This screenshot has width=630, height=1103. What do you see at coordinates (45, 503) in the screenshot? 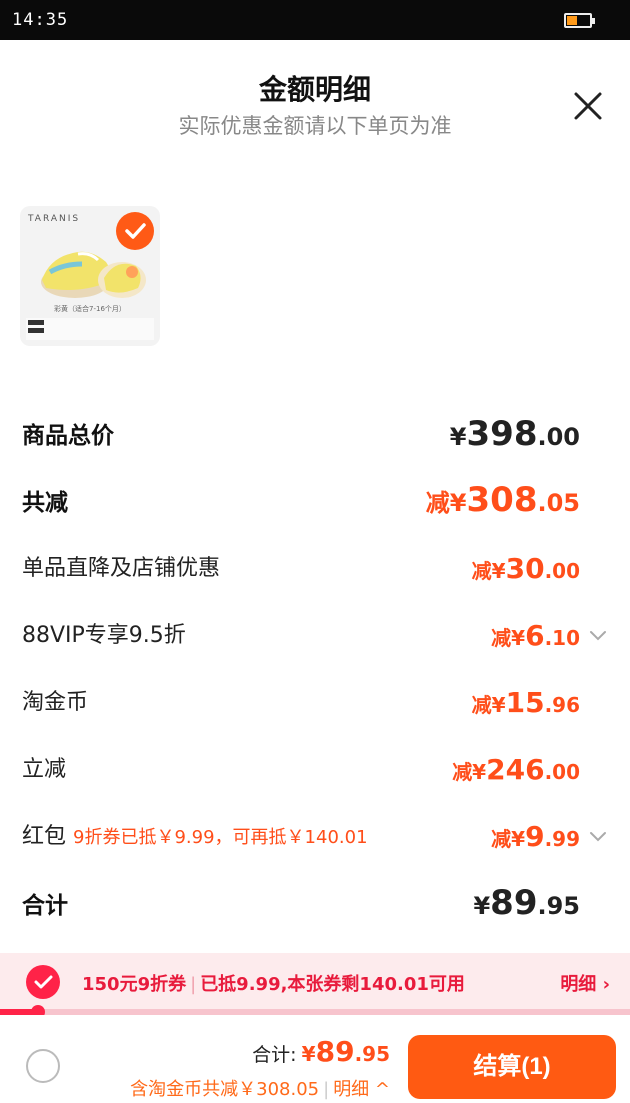
I see `total-discount-label: 共减` at bounding box center [45, 503].